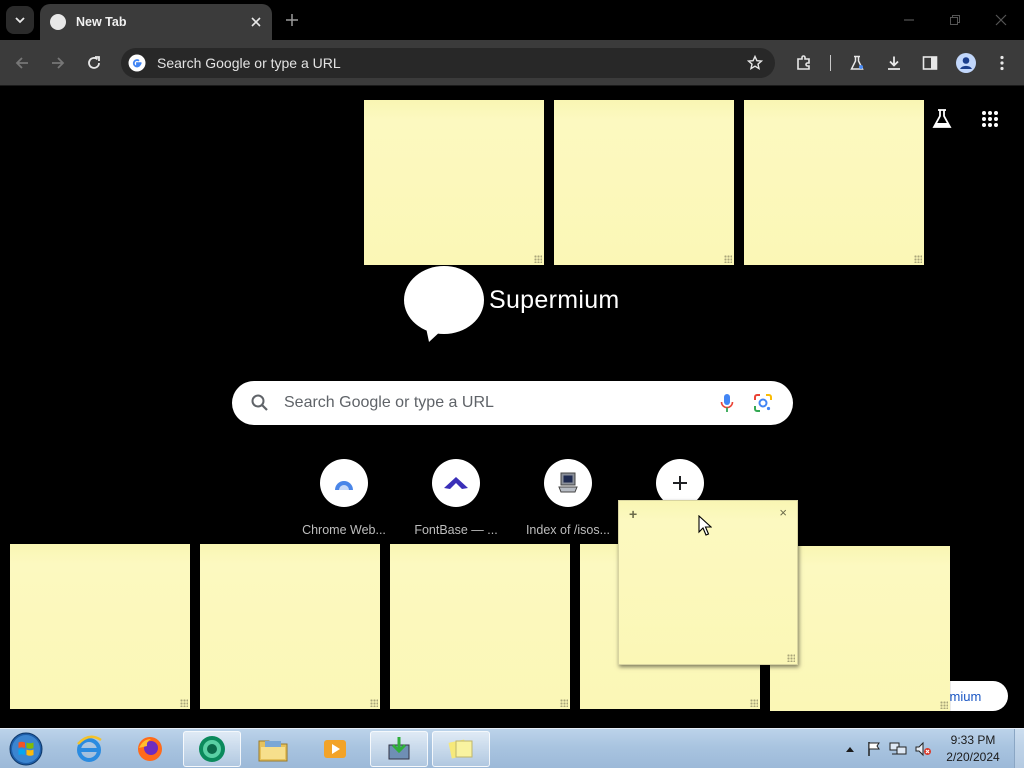 The height and width of the screenshot is (768, 1024). Describe the element at coordinates (456, 483) in the screenshot. I see `fontbase-icon` at that location.